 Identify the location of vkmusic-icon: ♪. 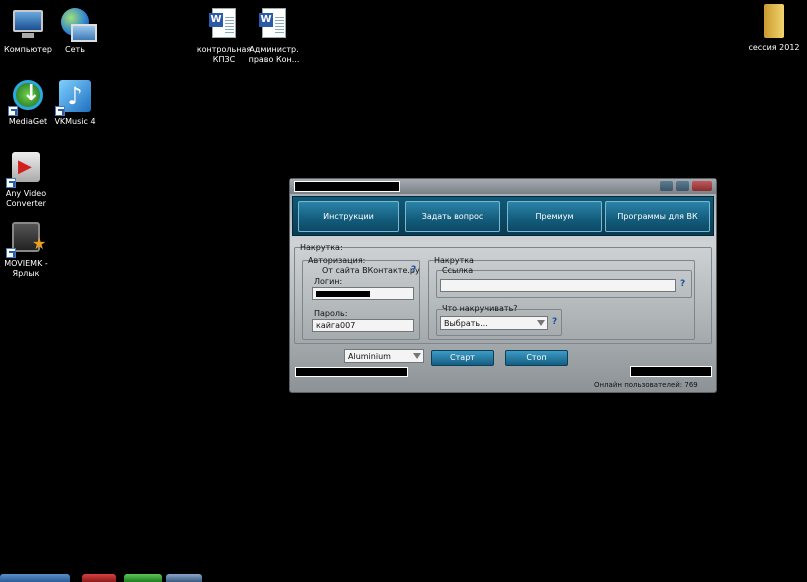
(74, 97).